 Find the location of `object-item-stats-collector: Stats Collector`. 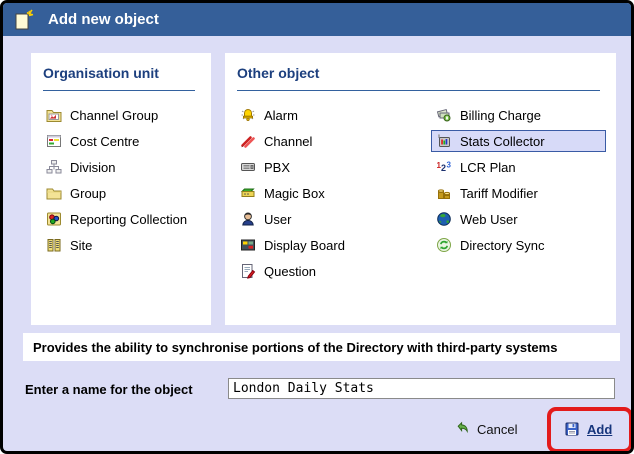

object-item-stats-collector: Stats Collector is located at coordinates (518, 141).